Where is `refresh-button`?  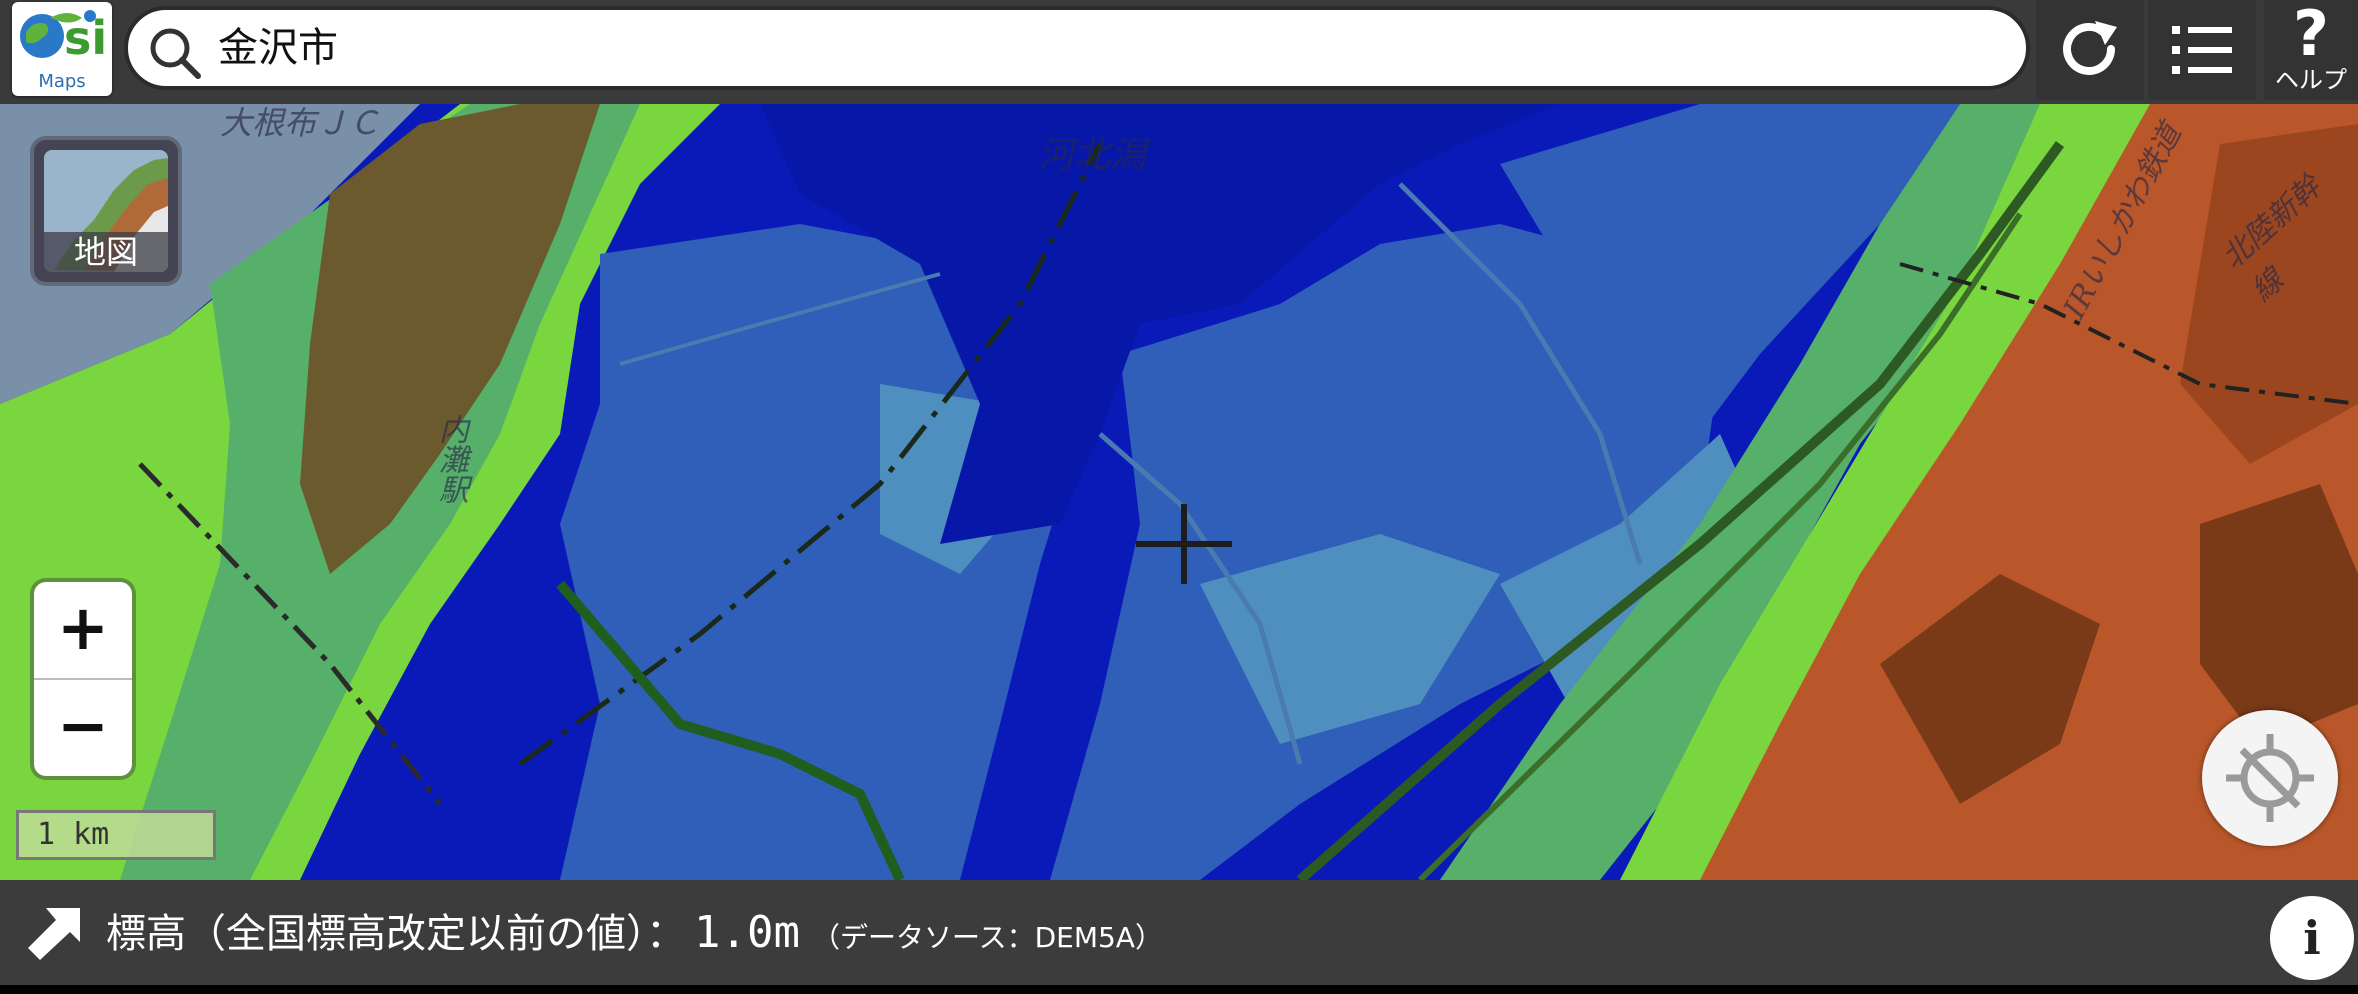
refresh-button is located at coordinates (2090, 50).